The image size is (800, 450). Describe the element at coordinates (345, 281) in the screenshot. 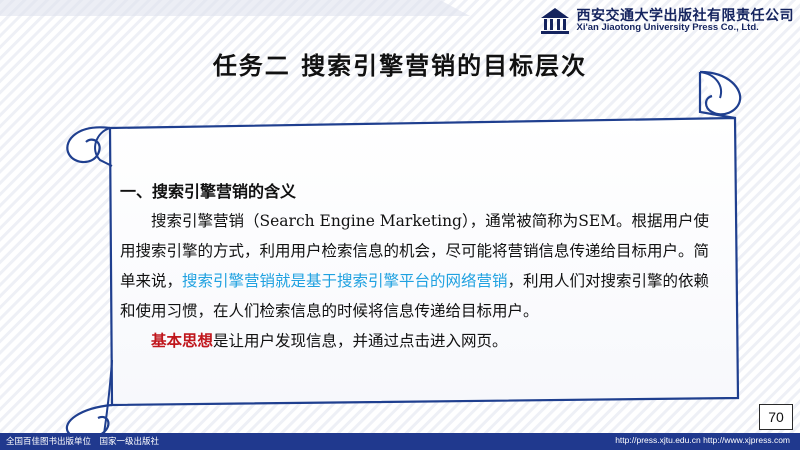

I see `definition-highlight: 搜索引擎营销就是基于搜索引擎平台的网络营销` at that location.